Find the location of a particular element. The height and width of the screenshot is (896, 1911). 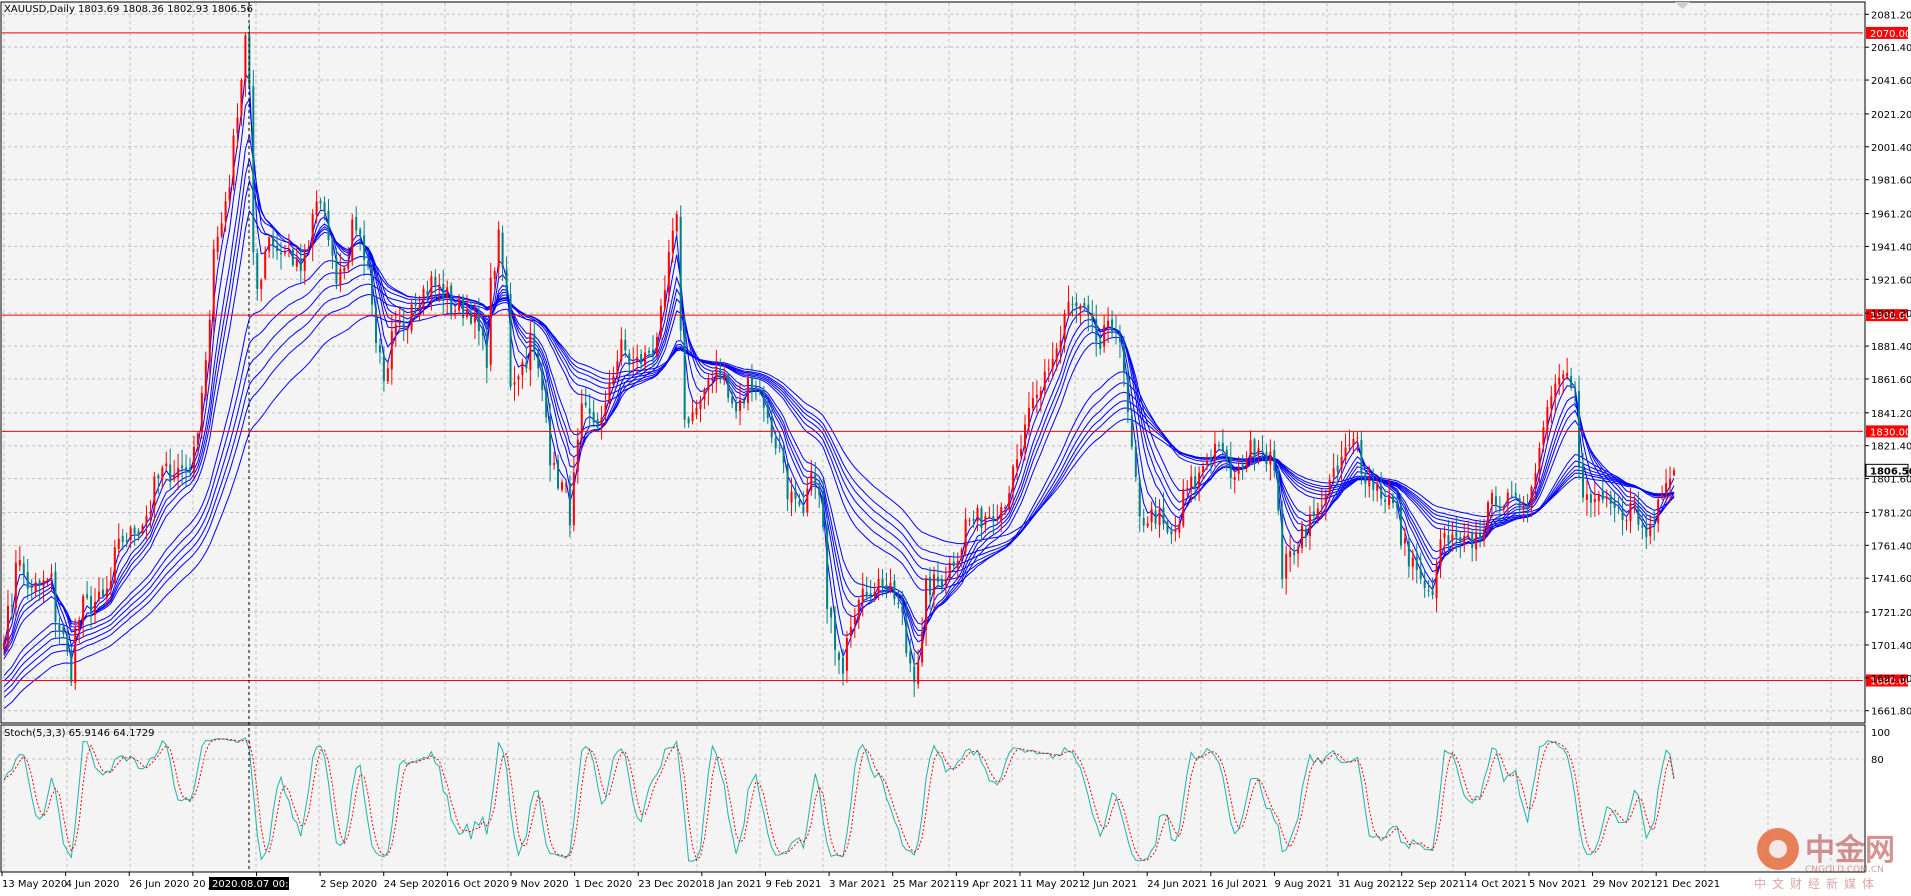

time-tick-label: 2 Sep 2020 is located at coordinates (348, 884).